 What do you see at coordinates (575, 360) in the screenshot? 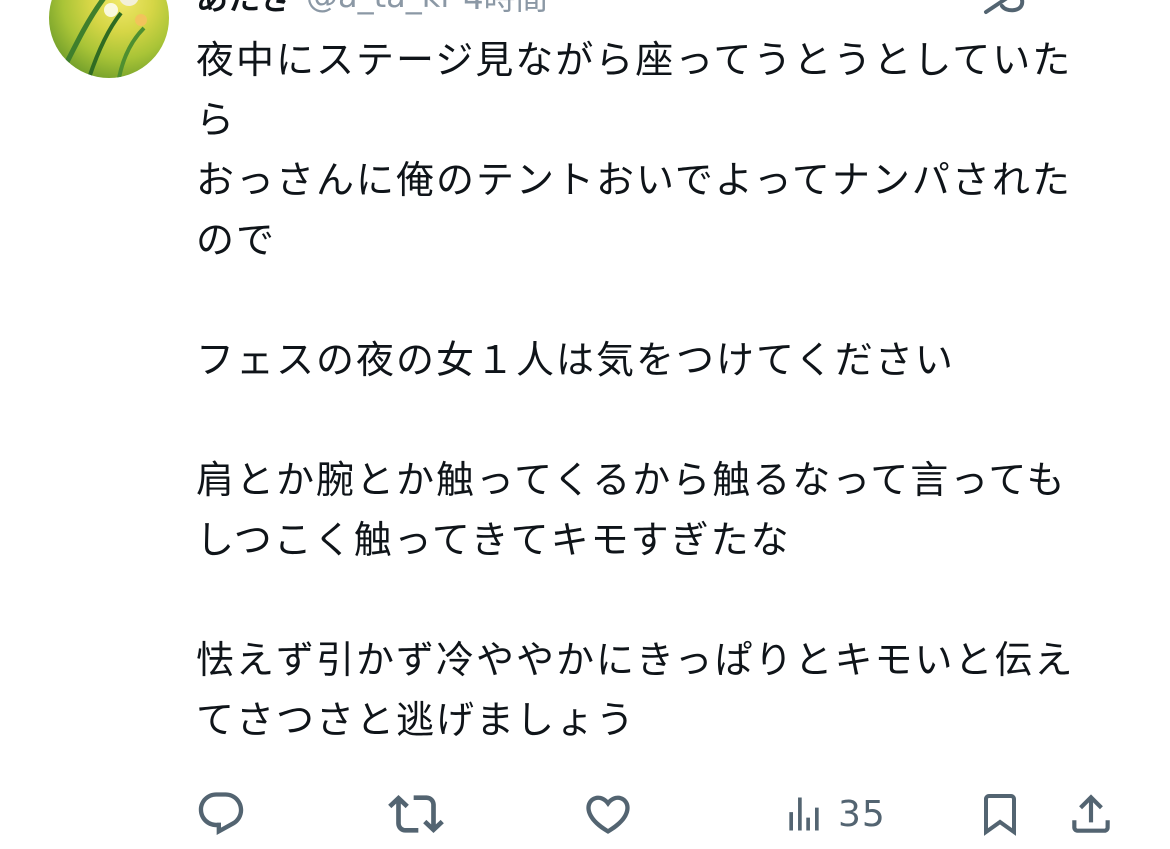
I see `tweet-paragraph: フェスの夜の女１人は気をつけてください` at bounding box center [575, 360].